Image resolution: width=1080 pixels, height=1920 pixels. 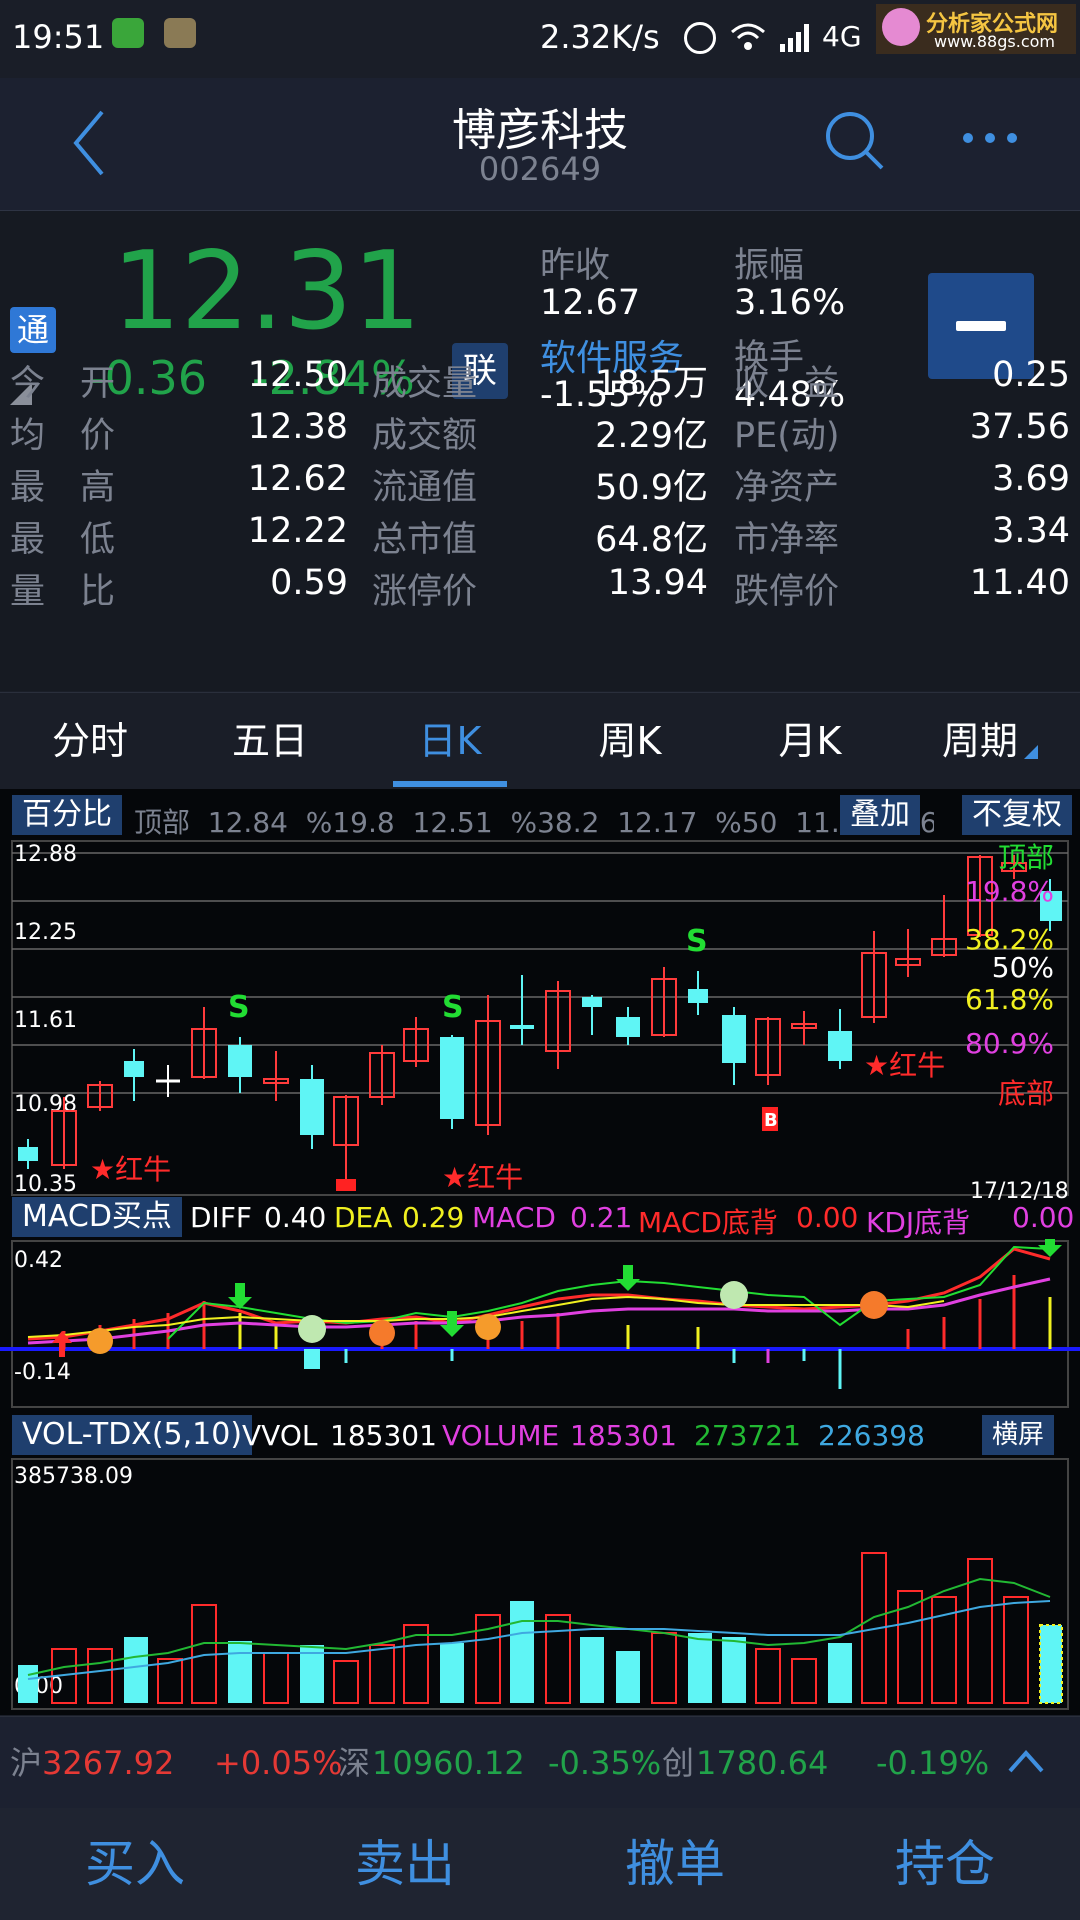 What do you see at coordinates (981, 326) in the screenshot?
I see `minus-icon` at bounding box center [981, 326].